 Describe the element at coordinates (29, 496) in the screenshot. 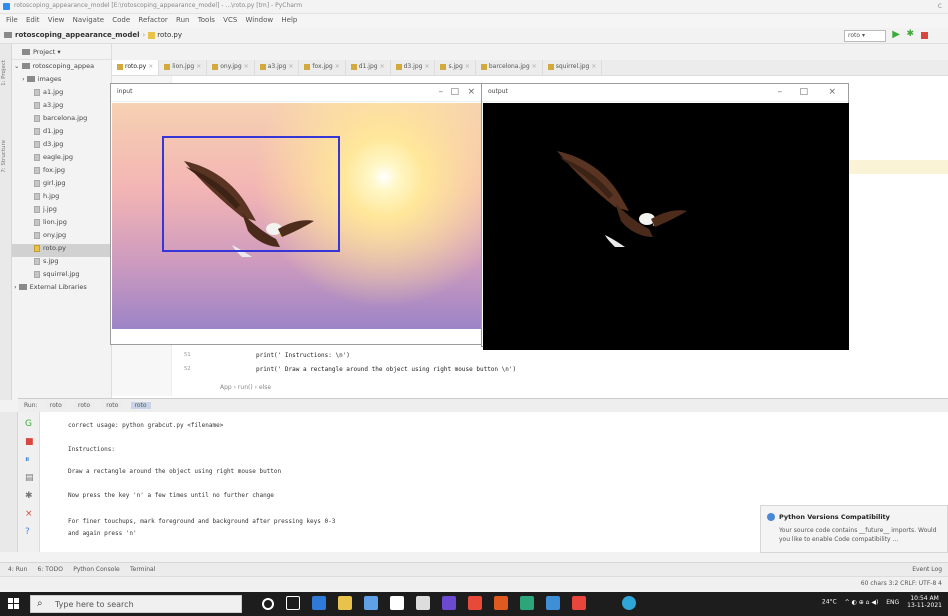

I see `pin-icon: ✱` at that location.